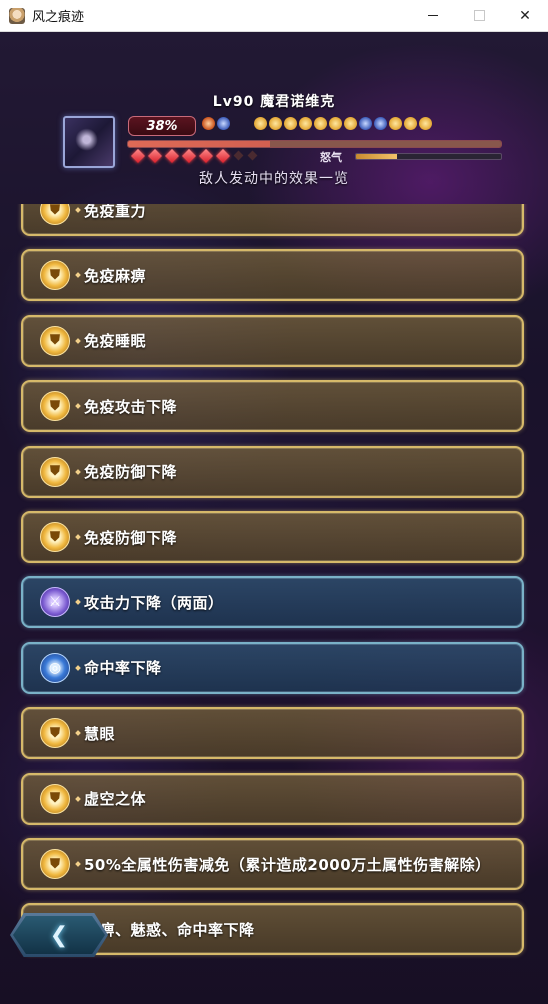 This screenshot has height=1004, width=548. I want to click on maximize-button, so click(479, 15).